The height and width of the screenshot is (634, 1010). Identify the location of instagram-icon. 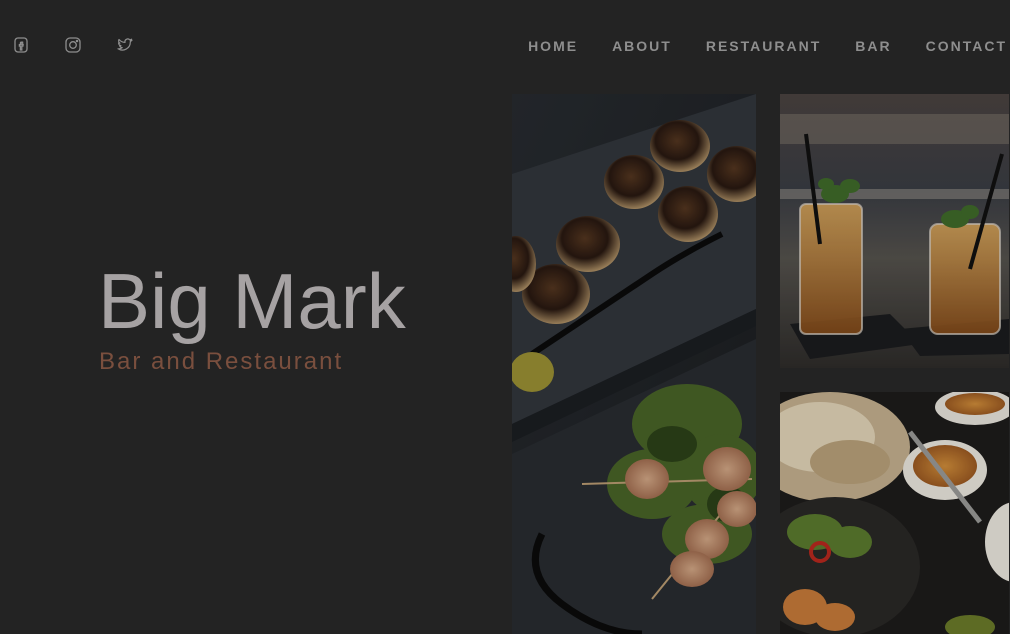
(73, 45).